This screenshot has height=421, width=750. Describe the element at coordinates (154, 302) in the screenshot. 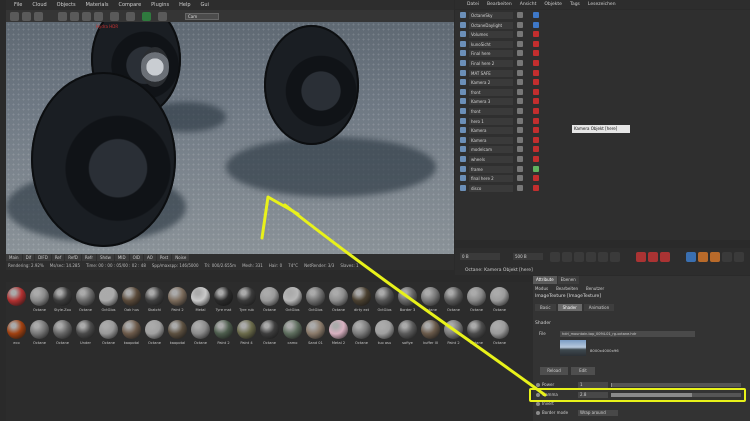

I see `material-swatch: Skatchi` at that location.